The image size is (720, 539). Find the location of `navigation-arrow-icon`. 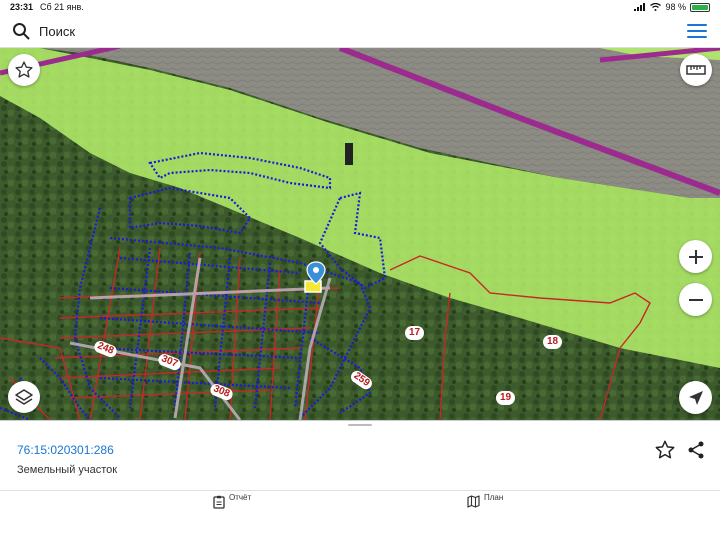

navigation-arrow-icon is located at coordinates (695, 397).